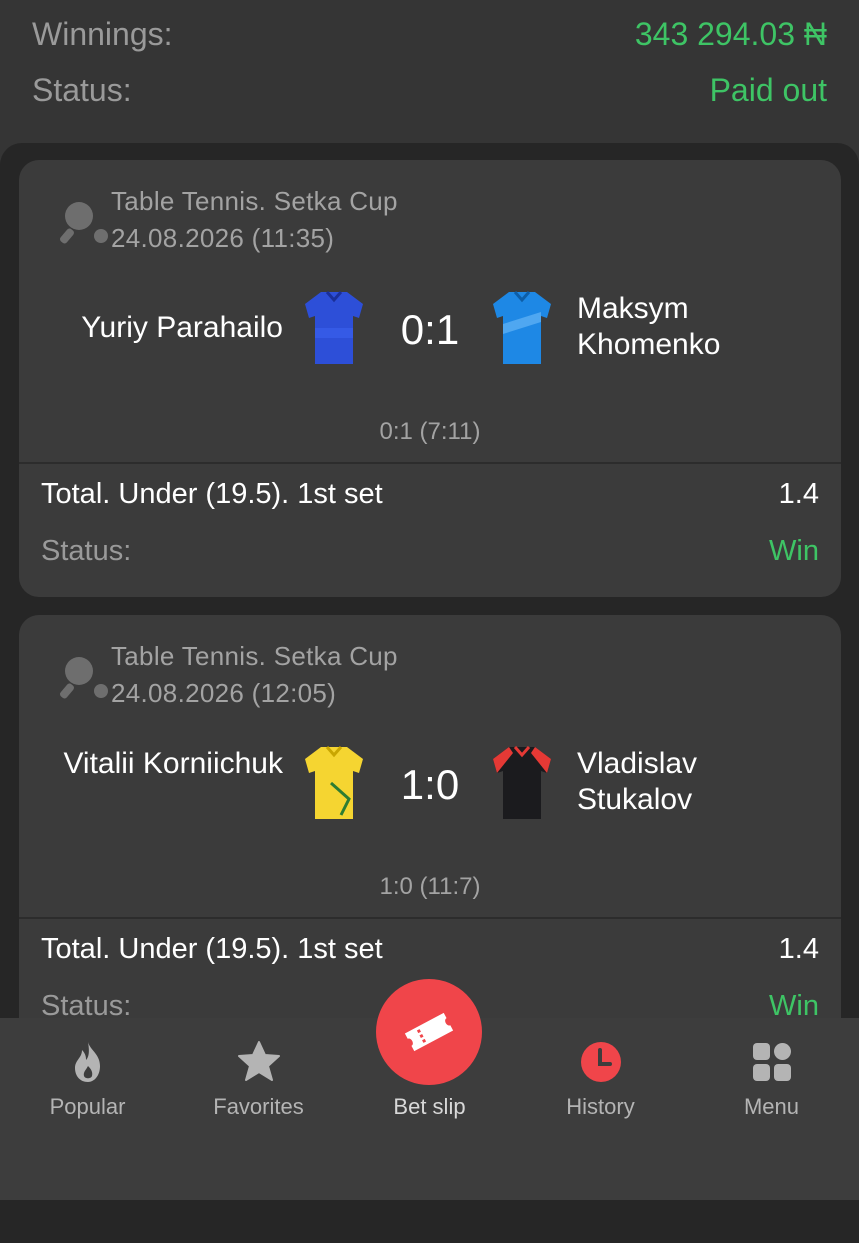  What do you see at coordinates (429, 34) in the screenshot?
I see `winnings-row: Winnings: 343 294.03 ₦` at bounding box center [429, 34].